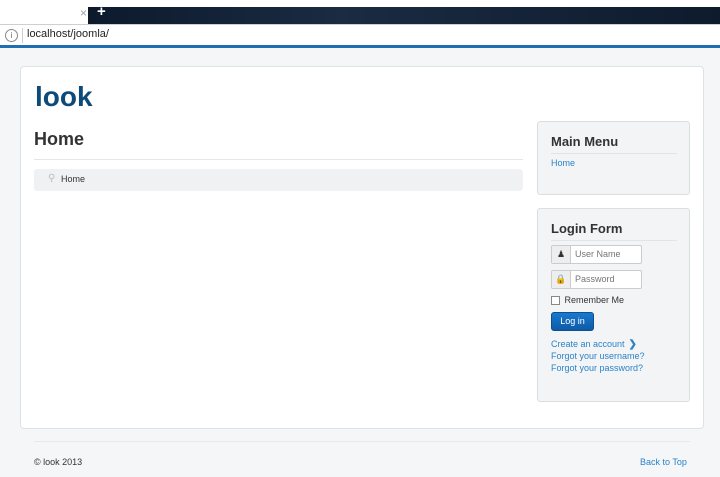 This screenshot has height=477, width=720. Describe the element at coordinates (614, 240) in the screenshot. I see `login-form-divider` at that location.